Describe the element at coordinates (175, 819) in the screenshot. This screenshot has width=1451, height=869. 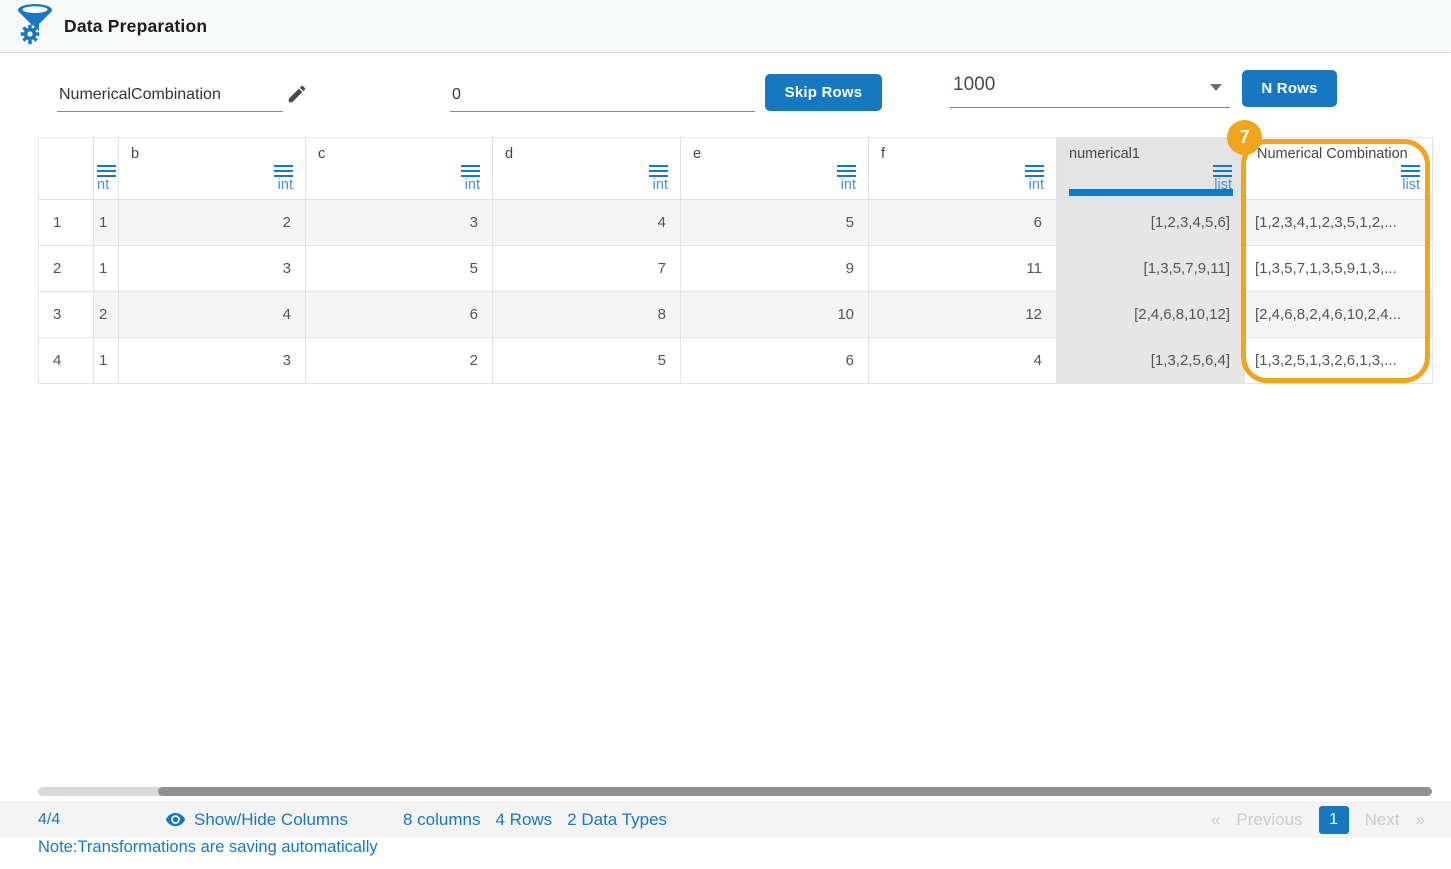
I see `eye-icon` at that location.